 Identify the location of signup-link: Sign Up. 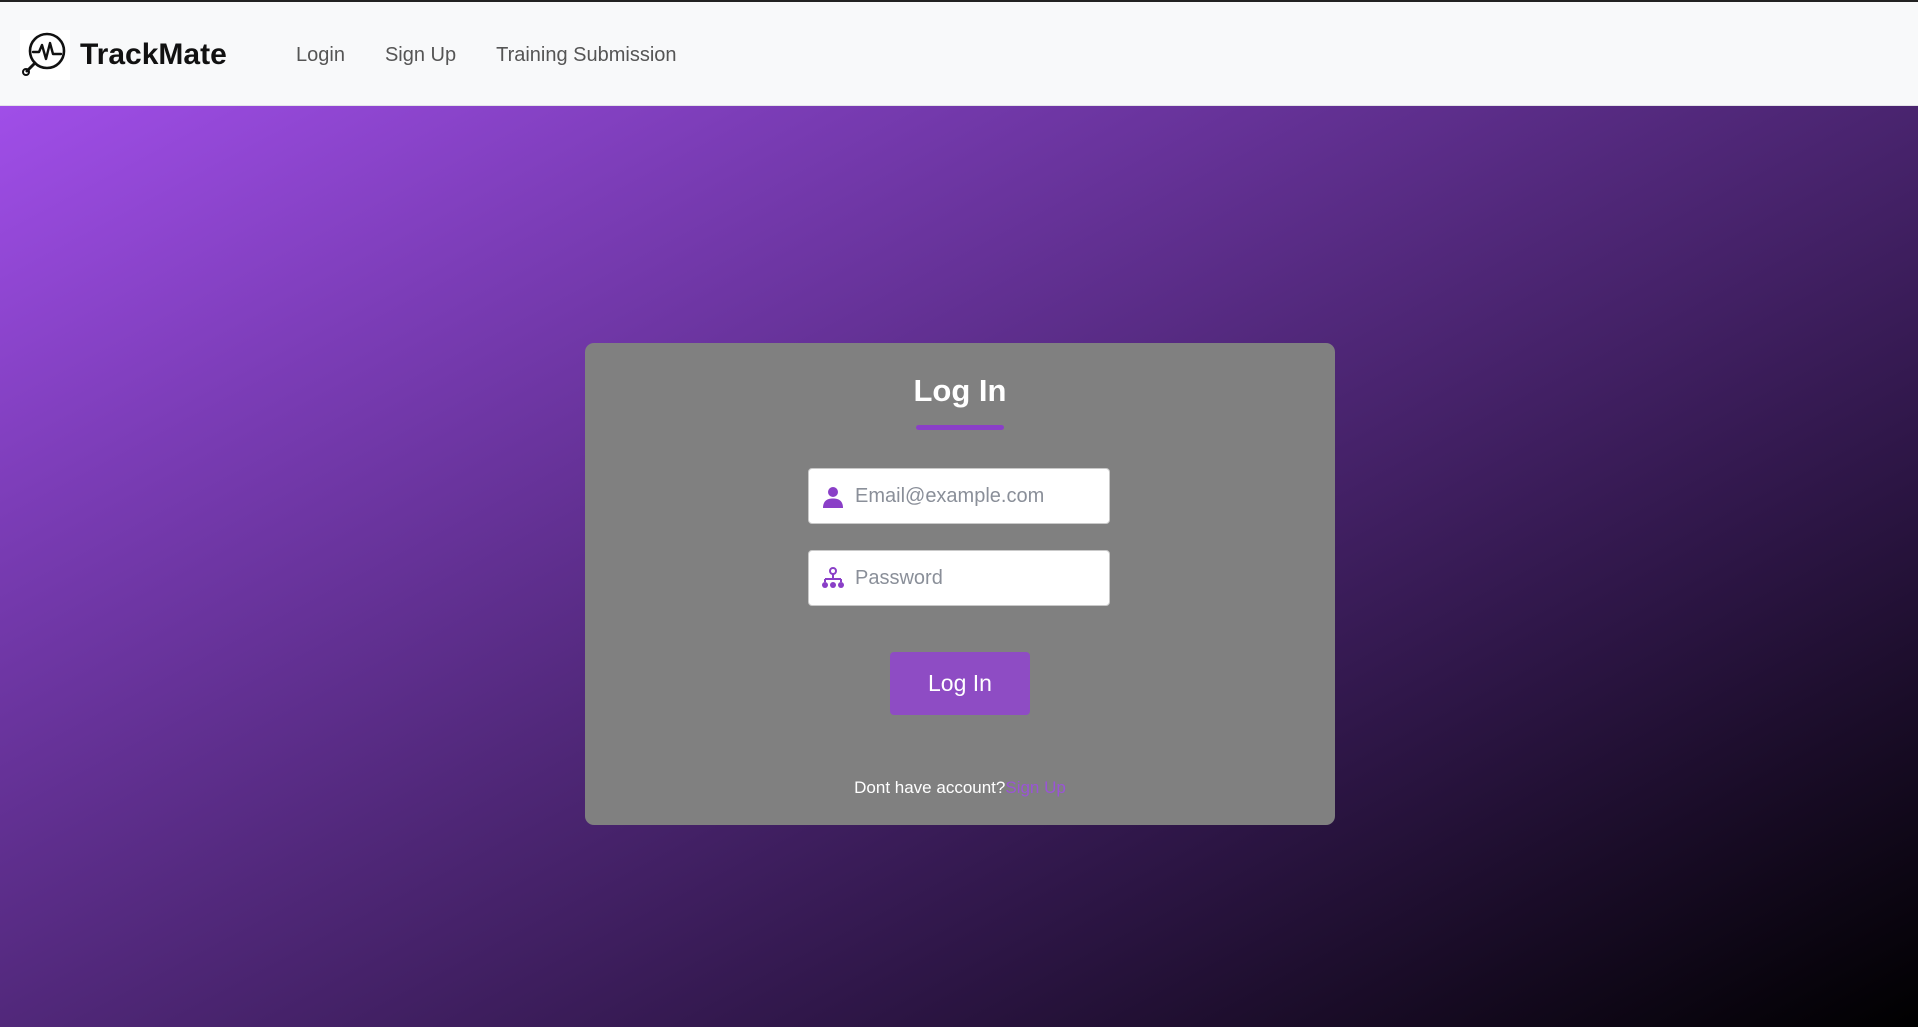
(1035, 787).